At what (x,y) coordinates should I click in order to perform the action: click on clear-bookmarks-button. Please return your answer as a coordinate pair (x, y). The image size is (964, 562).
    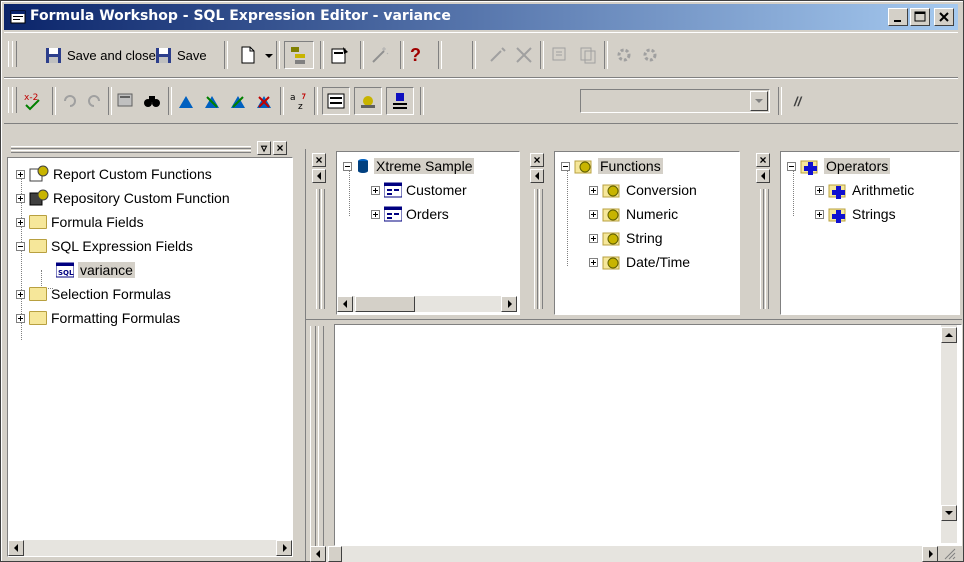
    Looking at the image, I should click on (264, 101).